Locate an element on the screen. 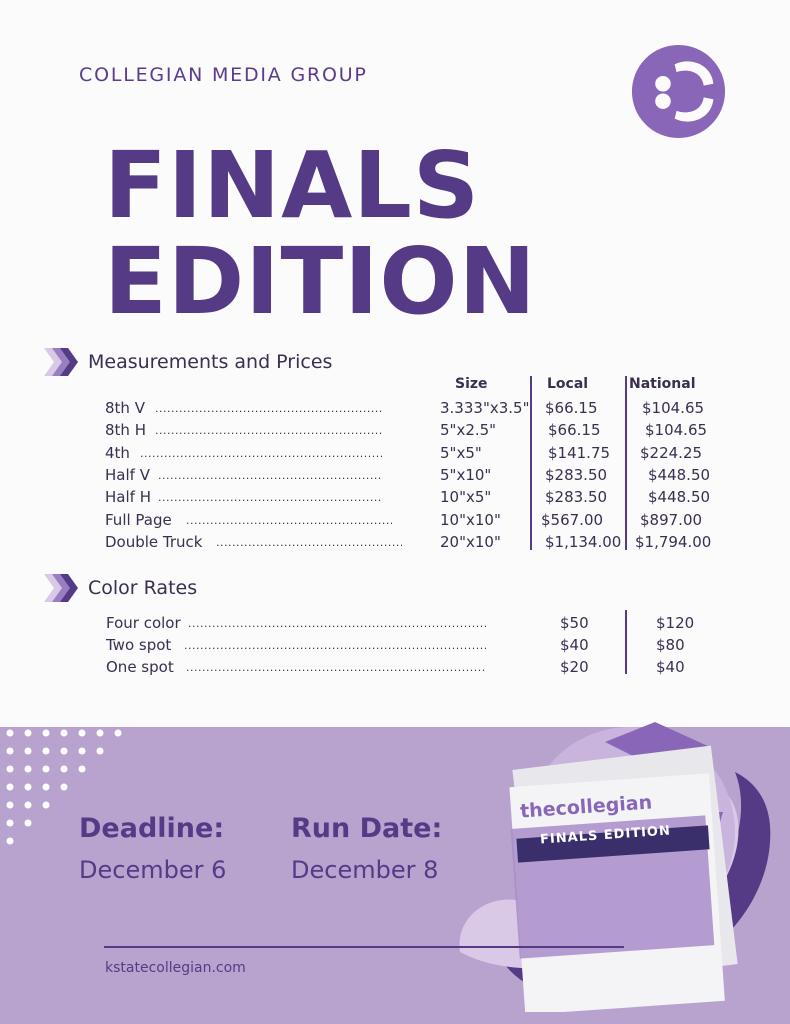 The height and width of the screenshot is (1024, 790). row-name: One spot is located at coordinates (140, 667).